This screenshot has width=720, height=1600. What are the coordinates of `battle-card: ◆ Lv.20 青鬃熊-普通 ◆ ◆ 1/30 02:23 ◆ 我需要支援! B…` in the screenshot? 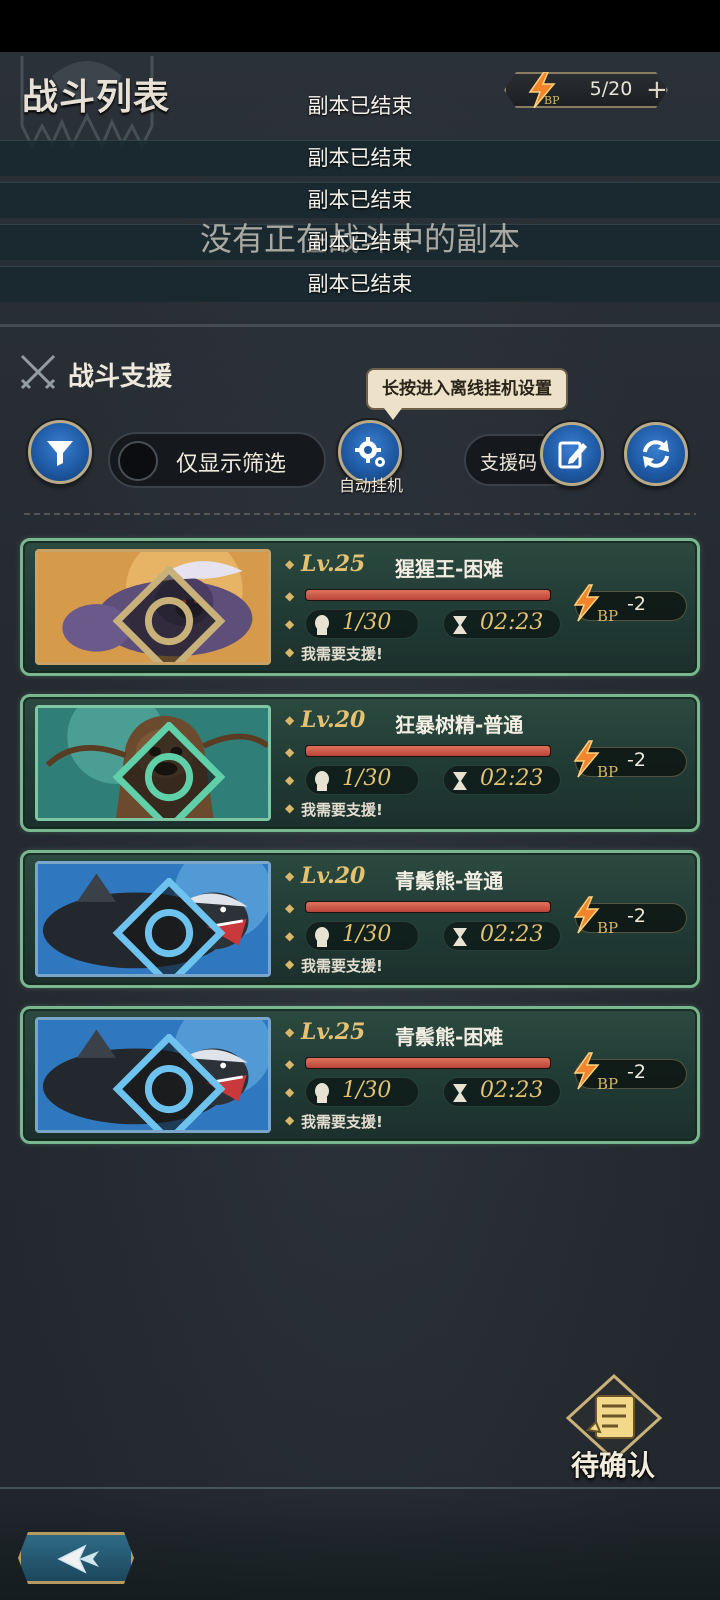 It's located at (360, 919).